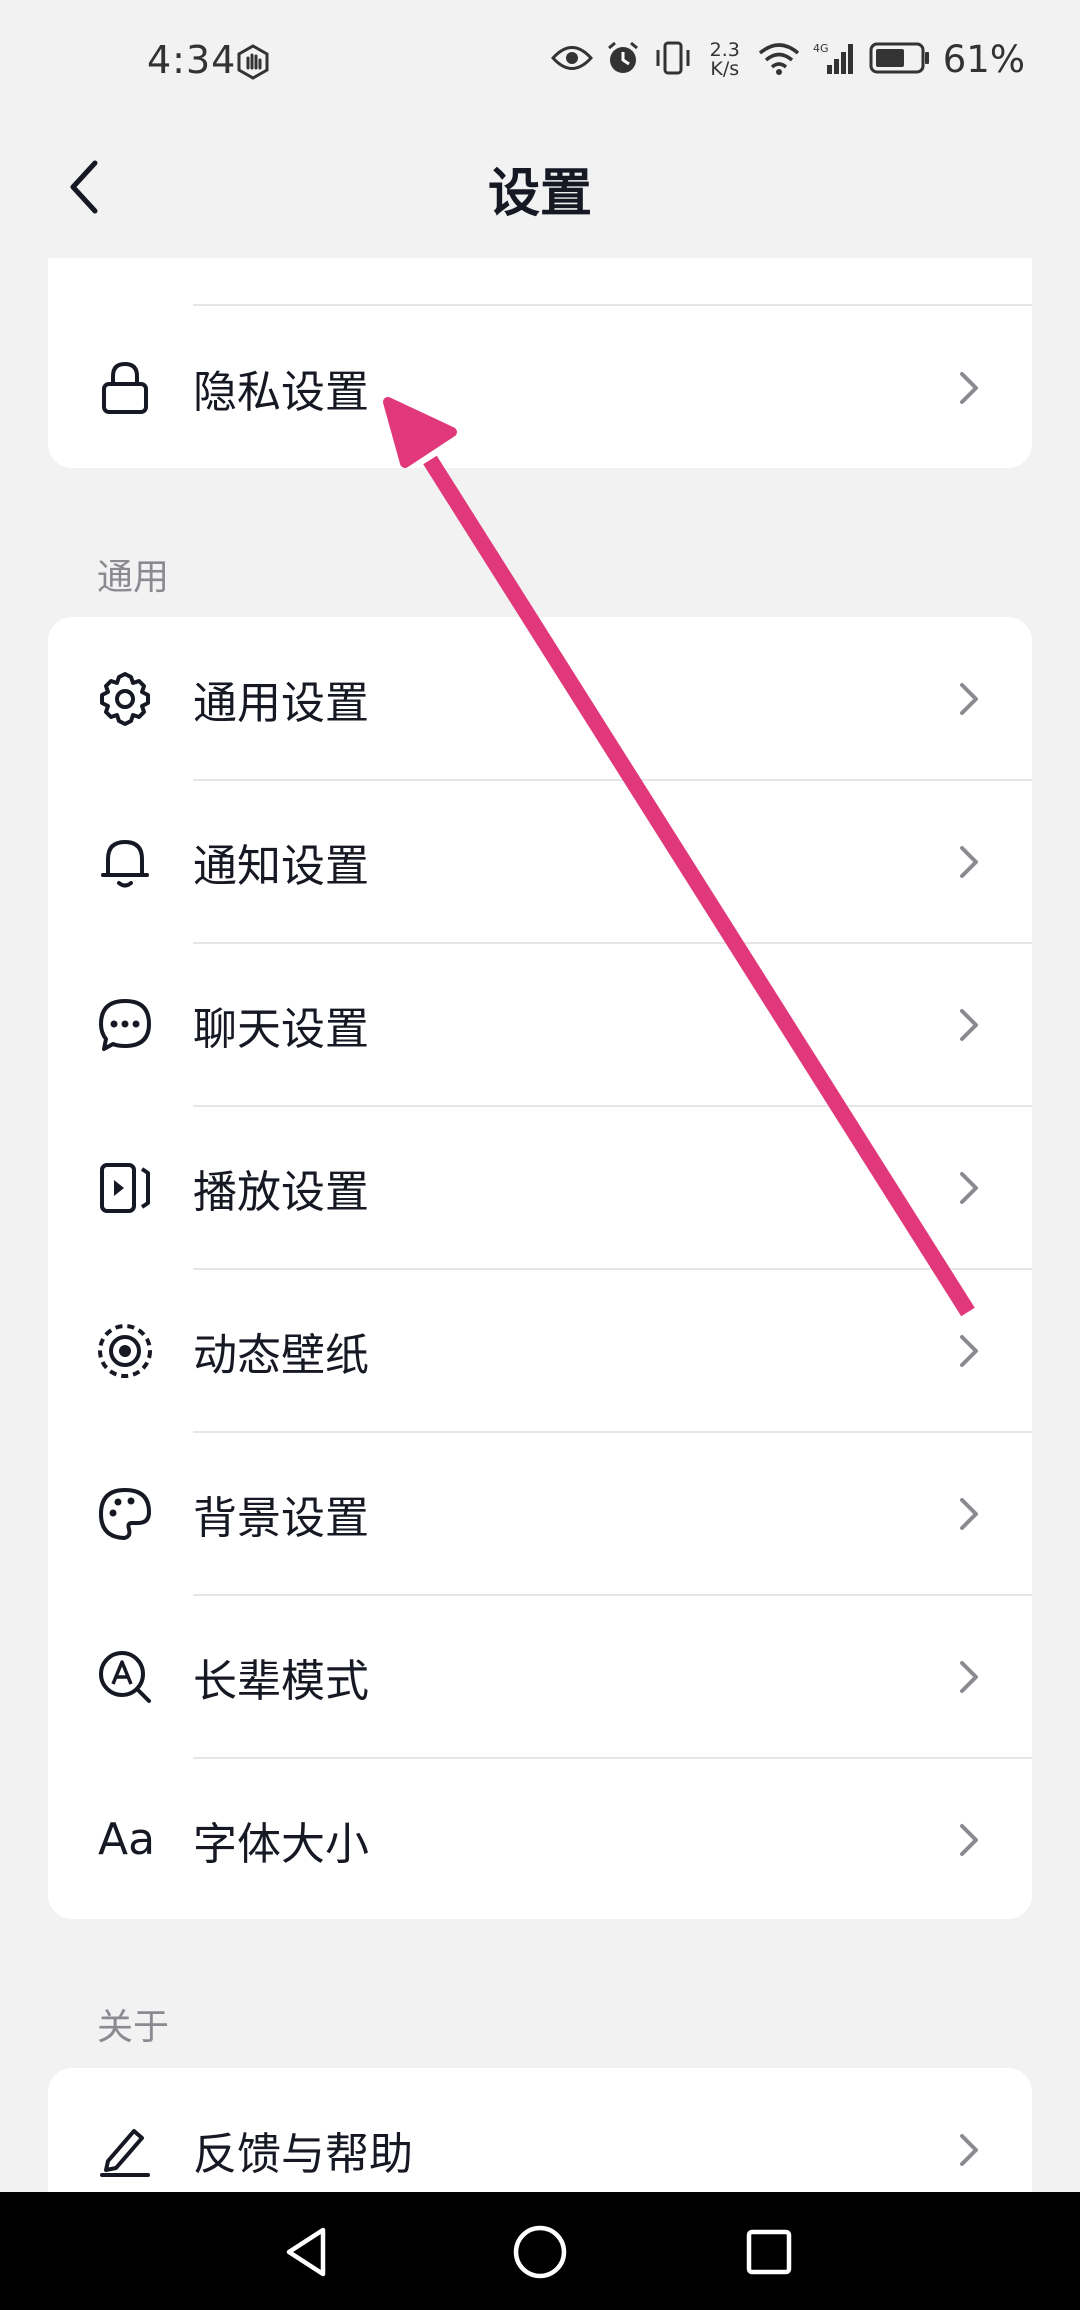 Image resolution: width=1080 pixels, height=2310 pixels. What do you see at coordinates (540, 1513) in the screenshot?
I see `settings-row-background: 背景设置` at bounding box center [540, 1513].